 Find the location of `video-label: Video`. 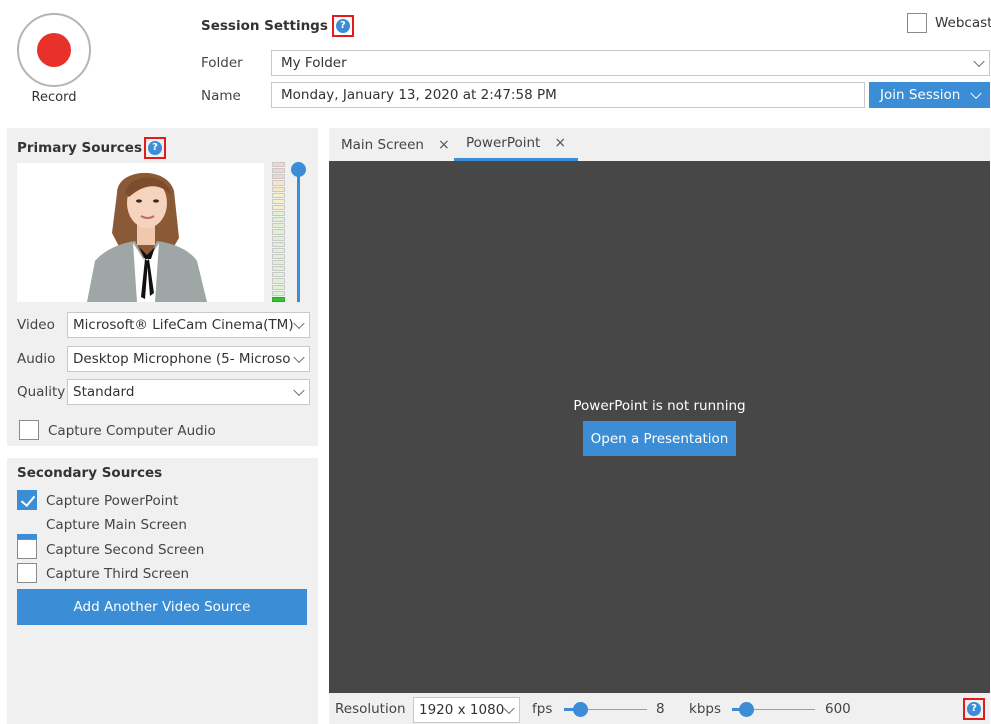

video-label: Video is located at coordinates (36, 325).